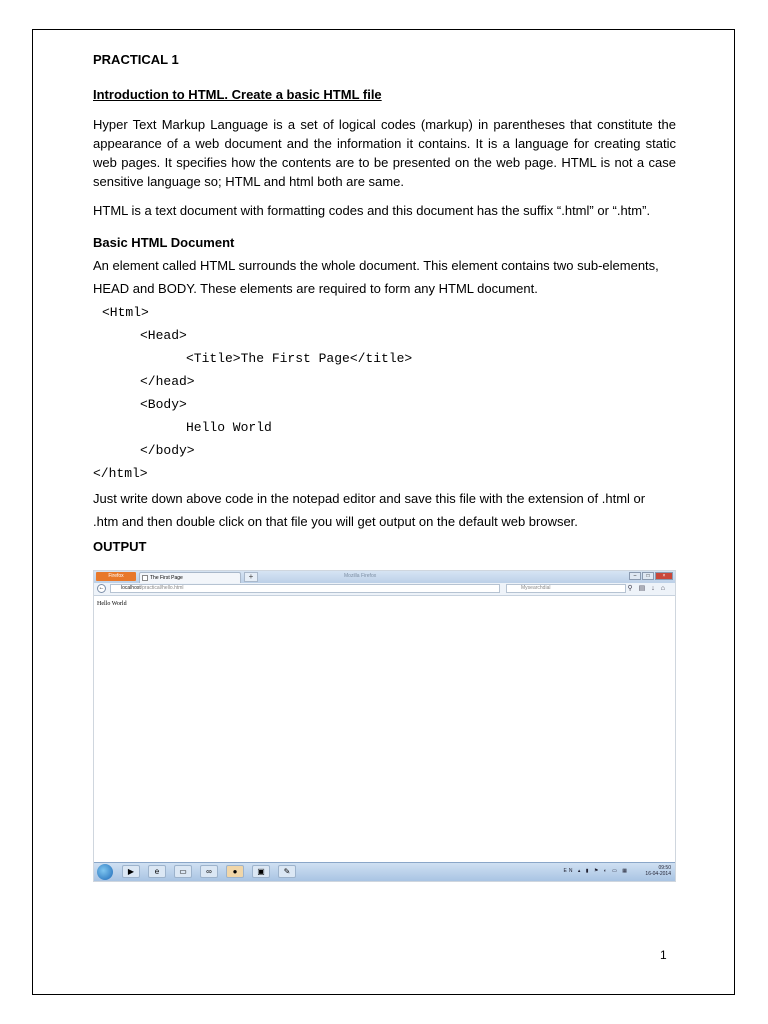  I want to click on toolbar-icons: ⚲▤↓⌂, so click(650, 588).